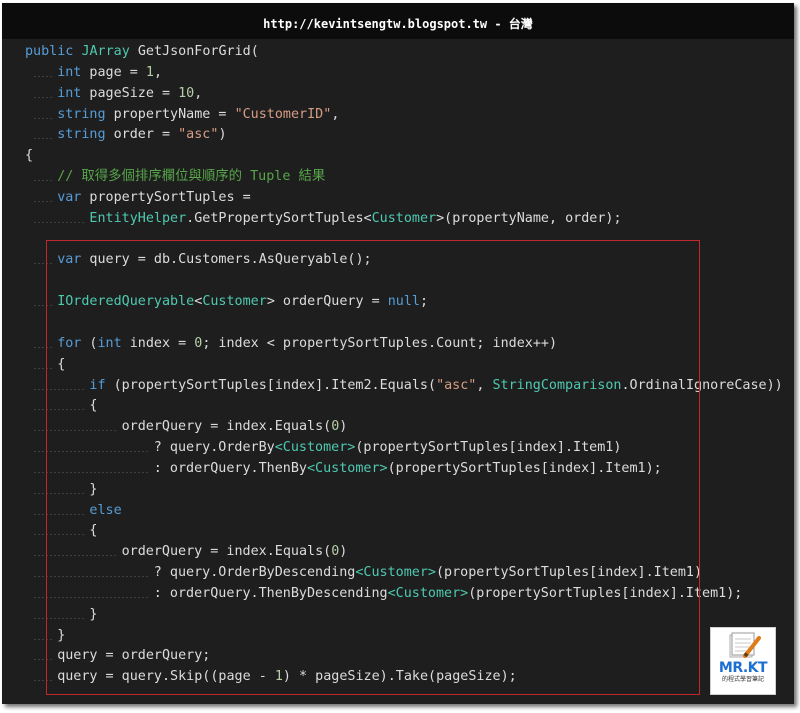 This screenshot has height=713, width=800. What do you see at coordinates (399, 677) in the screenshot?
I see `code-token: ) * pageSize).Take(pageSize);` at bounding box center [399, 677].